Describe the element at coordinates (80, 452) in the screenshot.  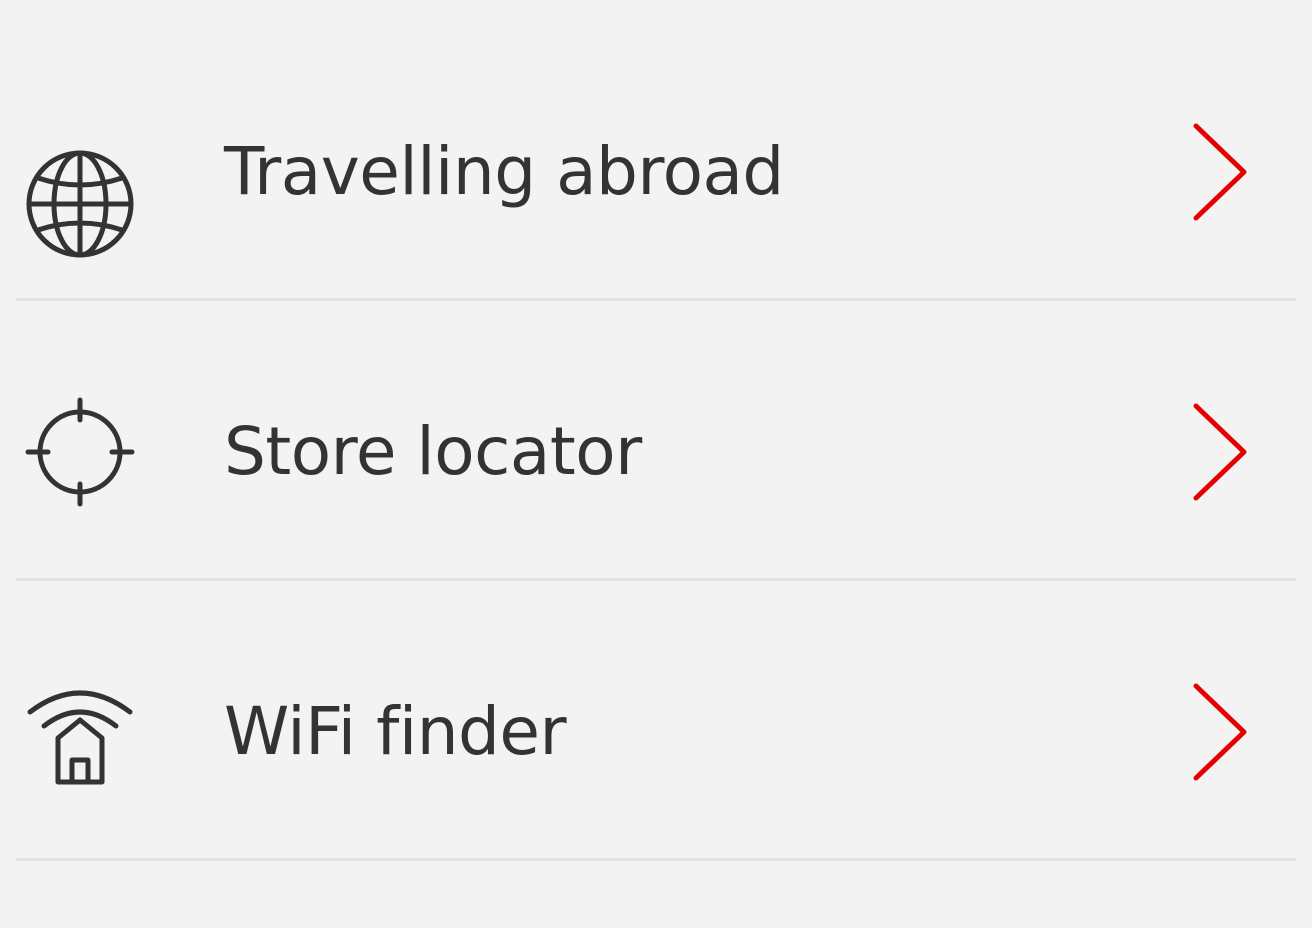
I see `crosshair-icon` at that location.